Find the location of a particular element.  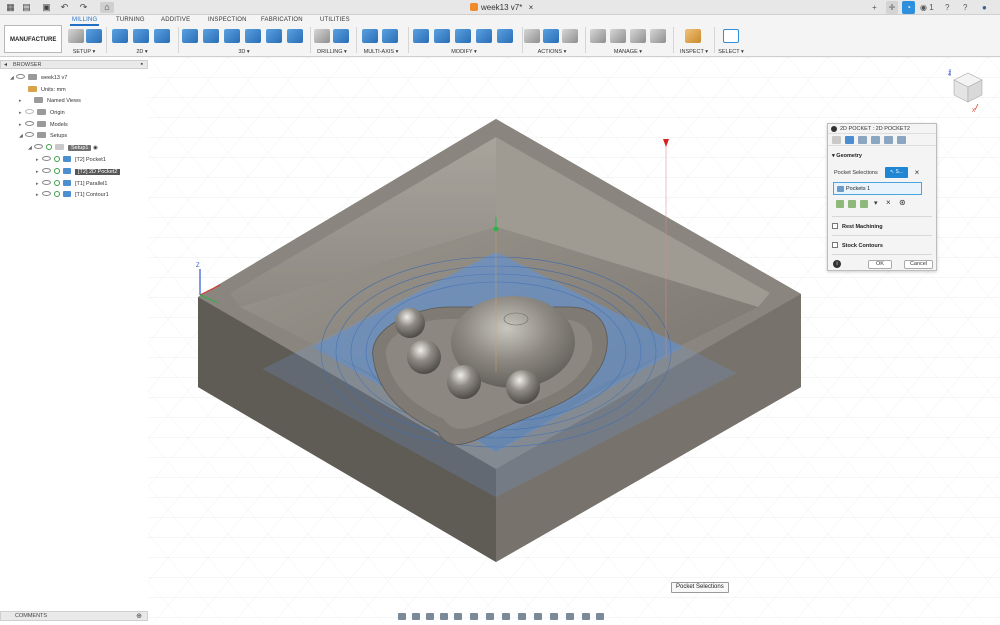

tool-library-icon is located at coordinates (598, 36).